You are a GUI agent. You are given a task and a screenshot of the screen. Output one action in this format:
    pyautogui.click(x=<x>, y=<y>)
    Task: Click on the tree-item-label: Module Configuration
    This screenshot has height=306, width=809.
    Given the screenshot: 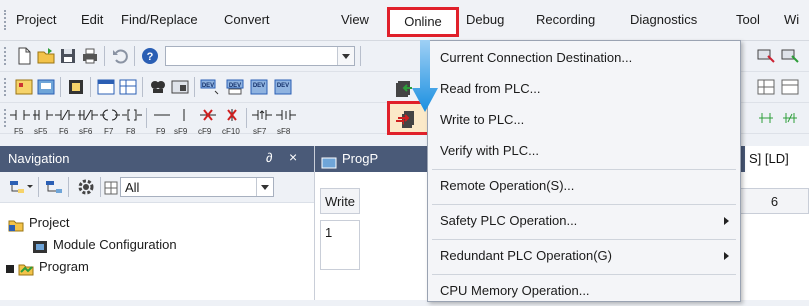 What is the action you would take?
    pyautogui.click(x=115, y=244)
    